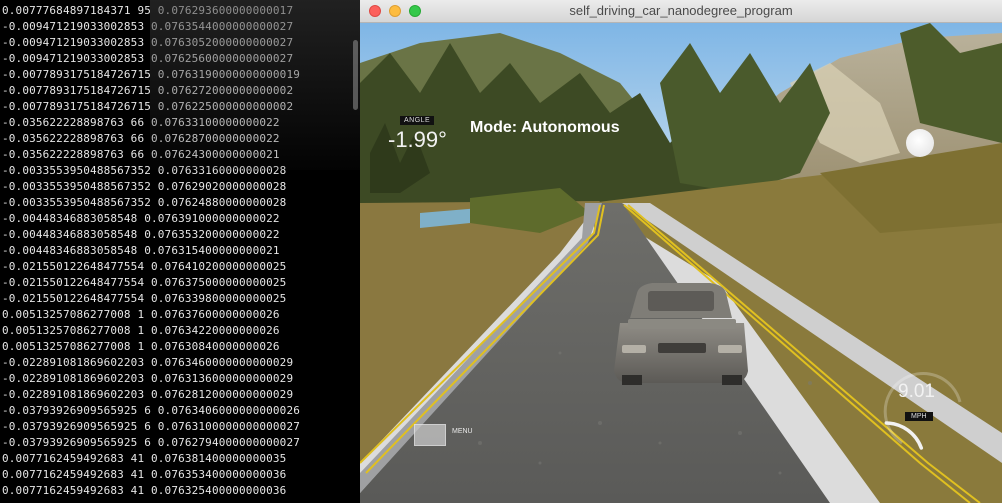 The width and height of the screenshot is (1002, 503). I want to click on speedometer-gauge, so click(922, 410).